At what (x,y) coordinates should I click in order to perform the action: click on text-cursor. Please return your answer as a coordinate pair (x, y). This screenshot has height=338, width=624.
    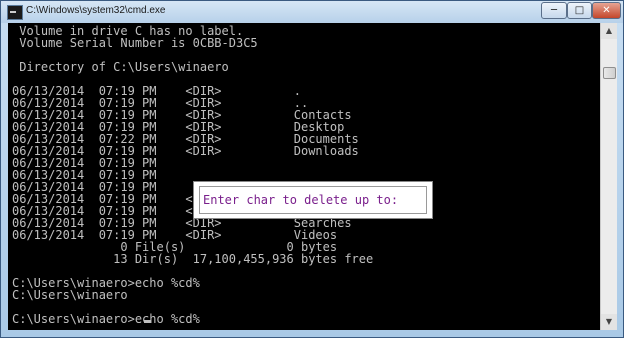
    Looking at the image, I should click on (147, 321).